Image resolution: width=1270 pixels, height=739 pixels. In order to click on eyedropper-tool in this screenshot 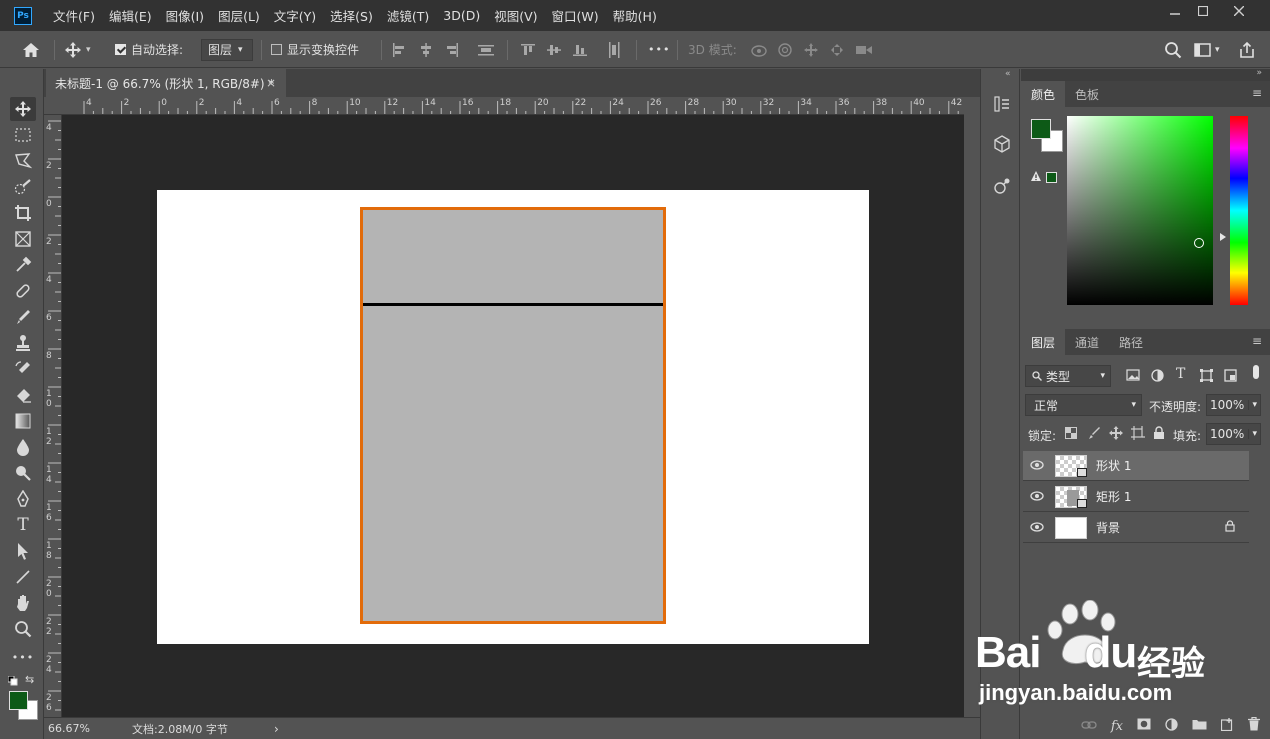, I will do `click(23, 265)`.